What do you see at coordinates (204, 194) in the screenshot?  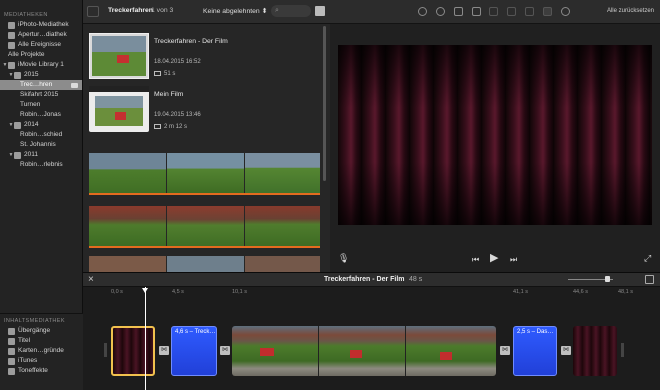 I see `usage-bar` at bounding box center [204, 194].